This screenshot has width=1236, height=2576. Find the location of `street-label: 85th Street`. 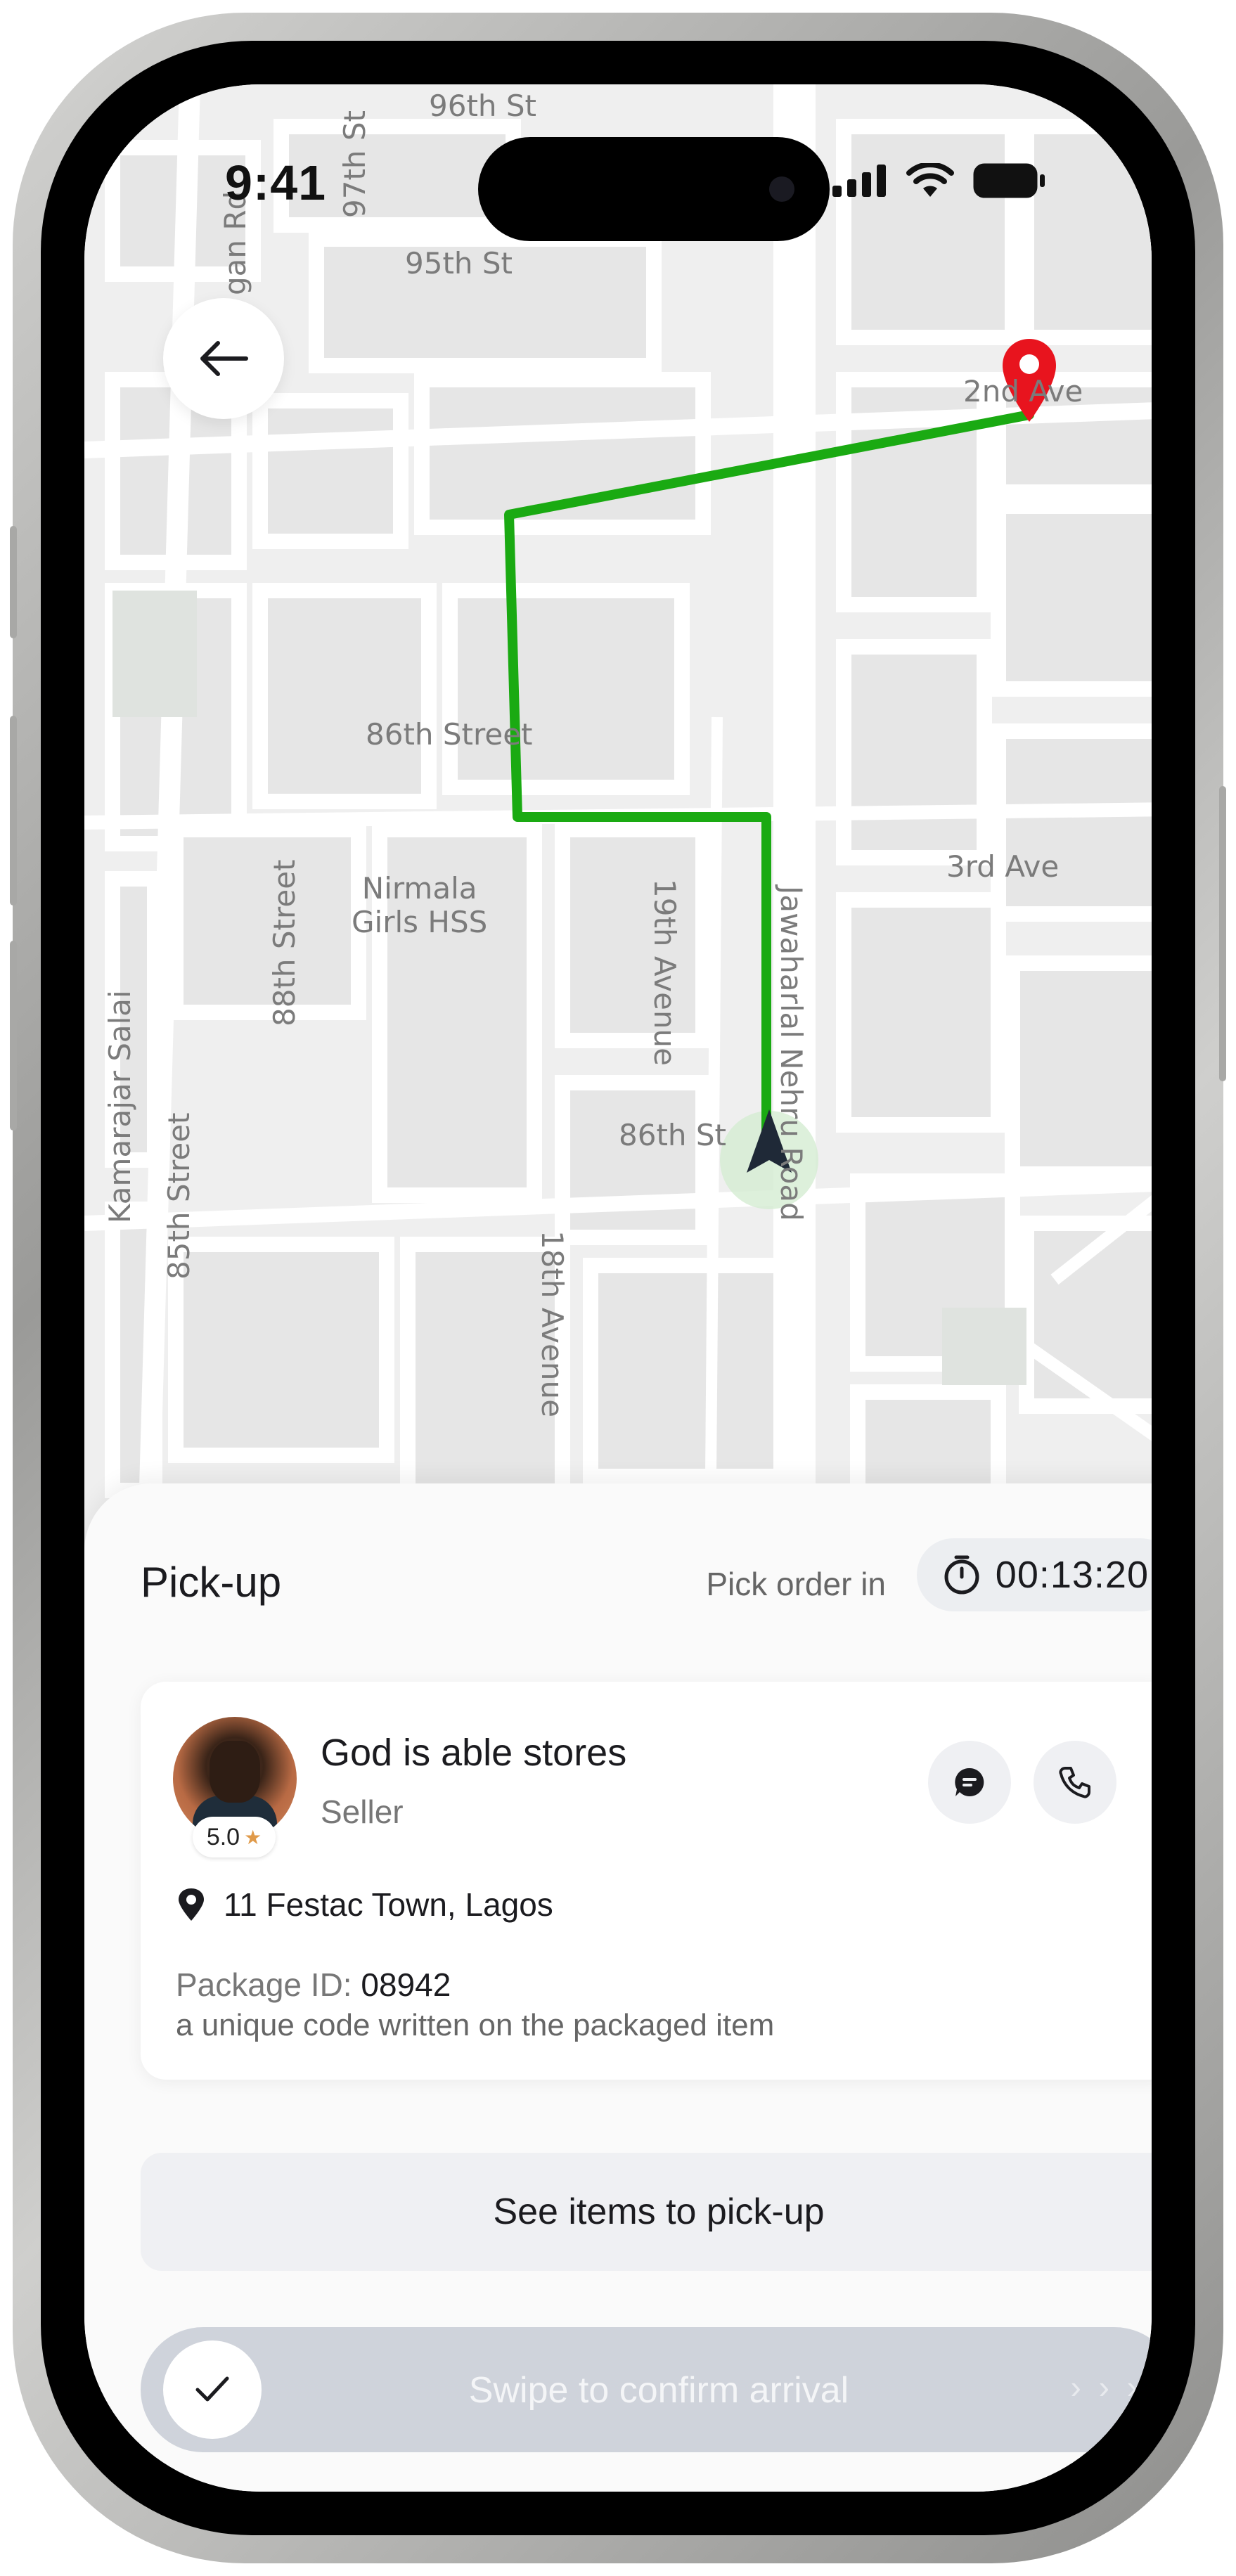

street-label: 85th Street is located at coordinates (179, 1196).